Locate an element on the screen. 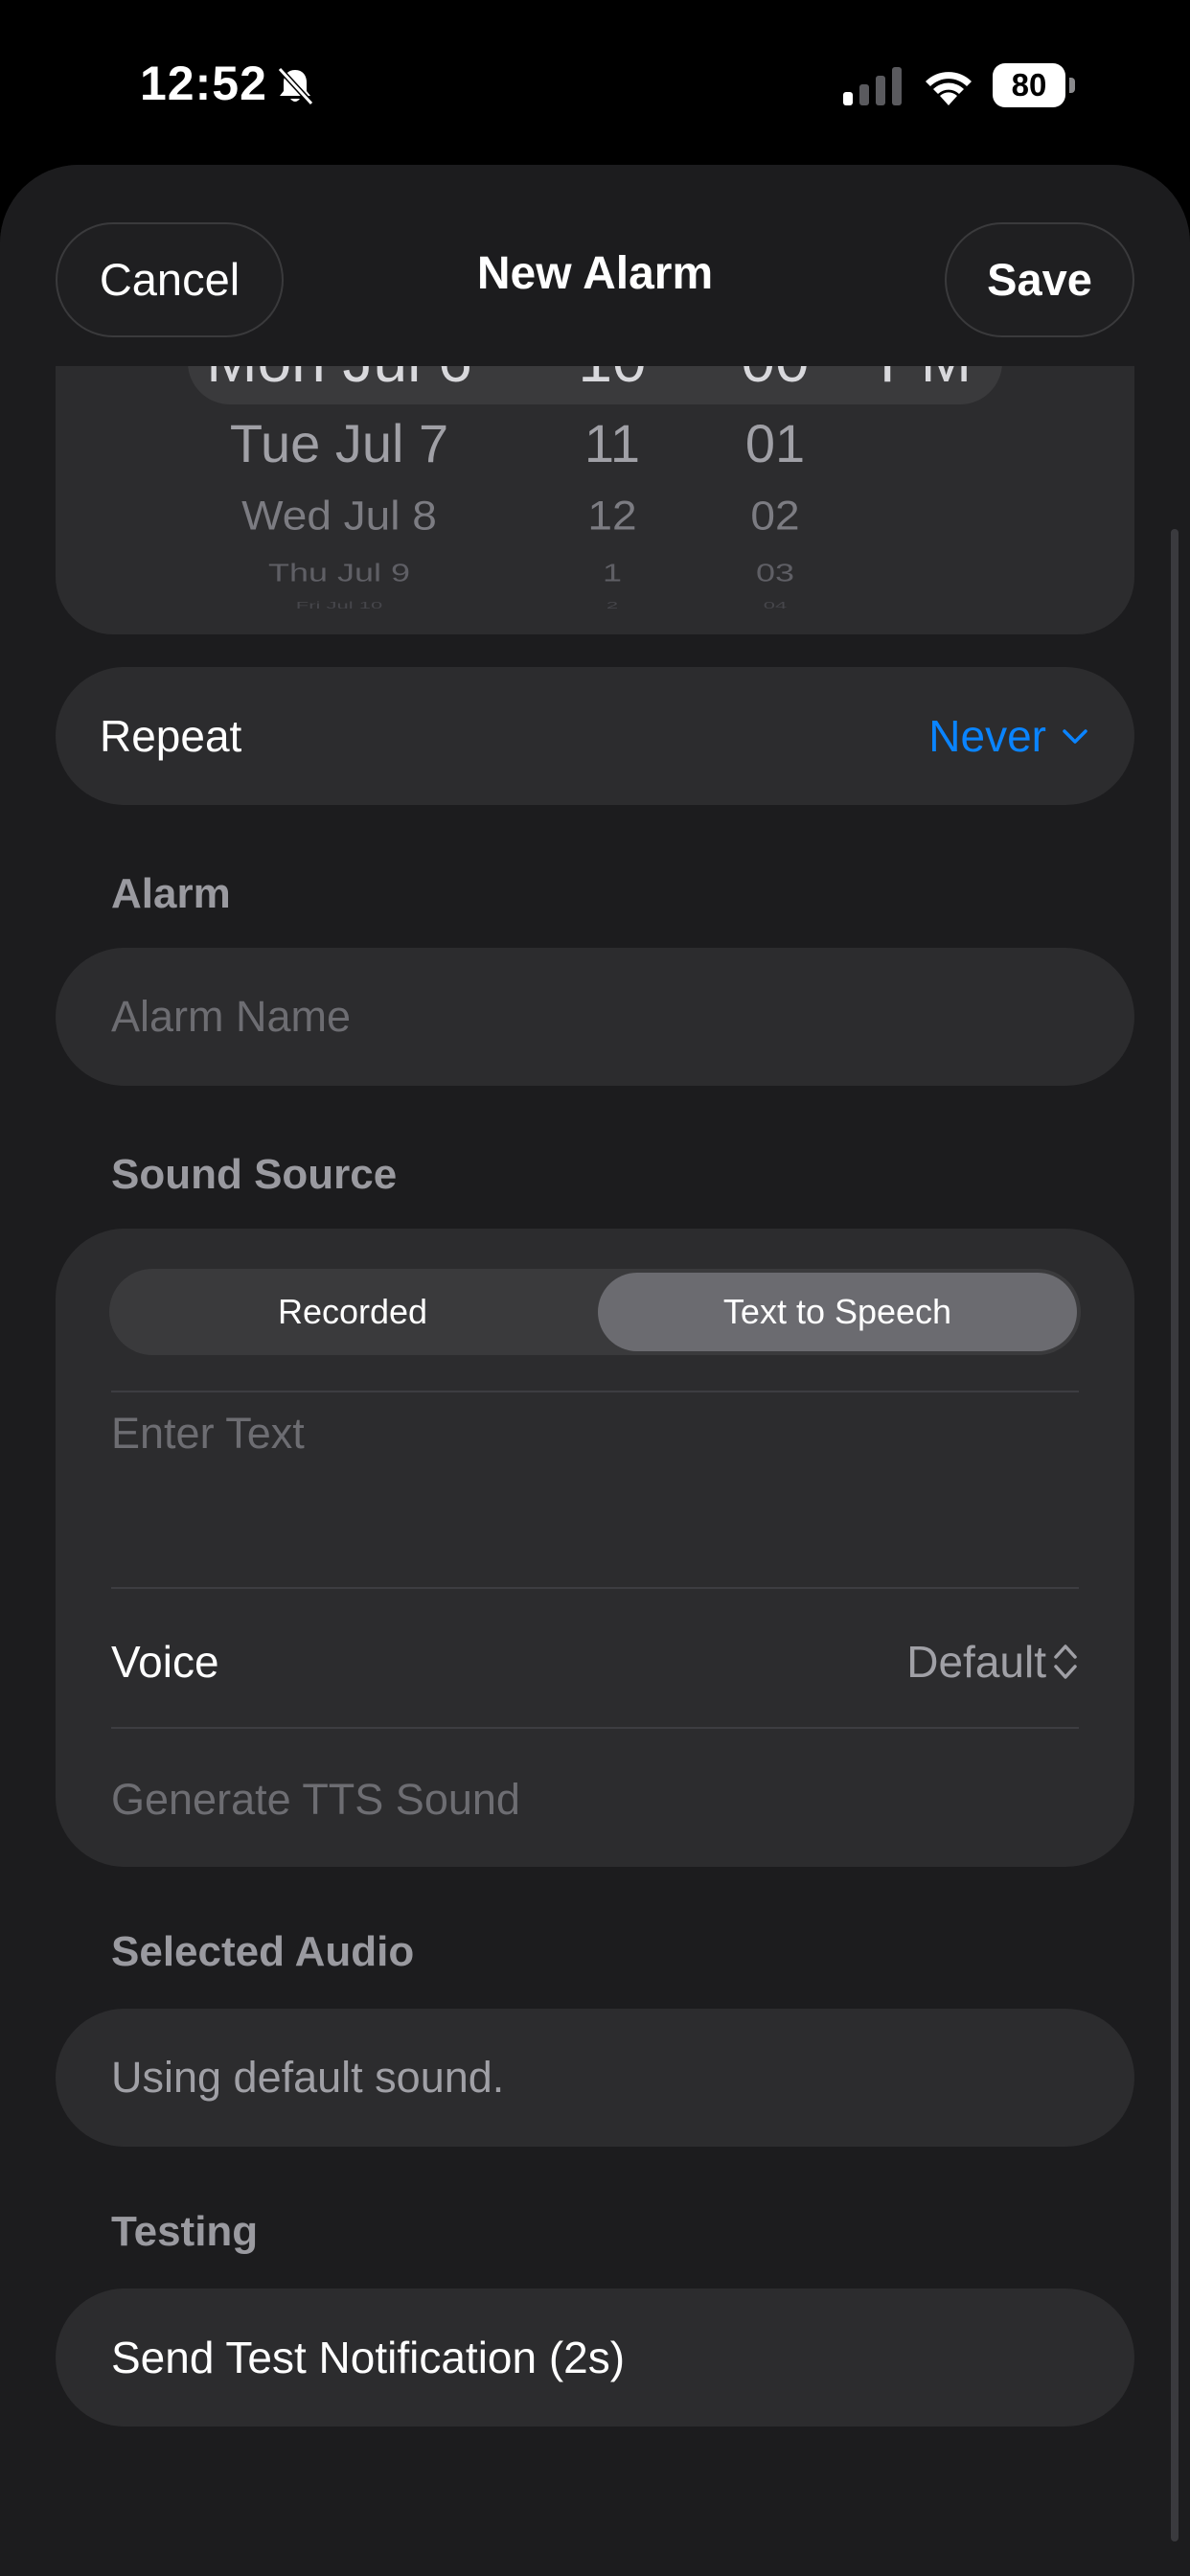 The image size is (1190, 2576). picker-minute-option: 03 is located at coordinates (775, 573).